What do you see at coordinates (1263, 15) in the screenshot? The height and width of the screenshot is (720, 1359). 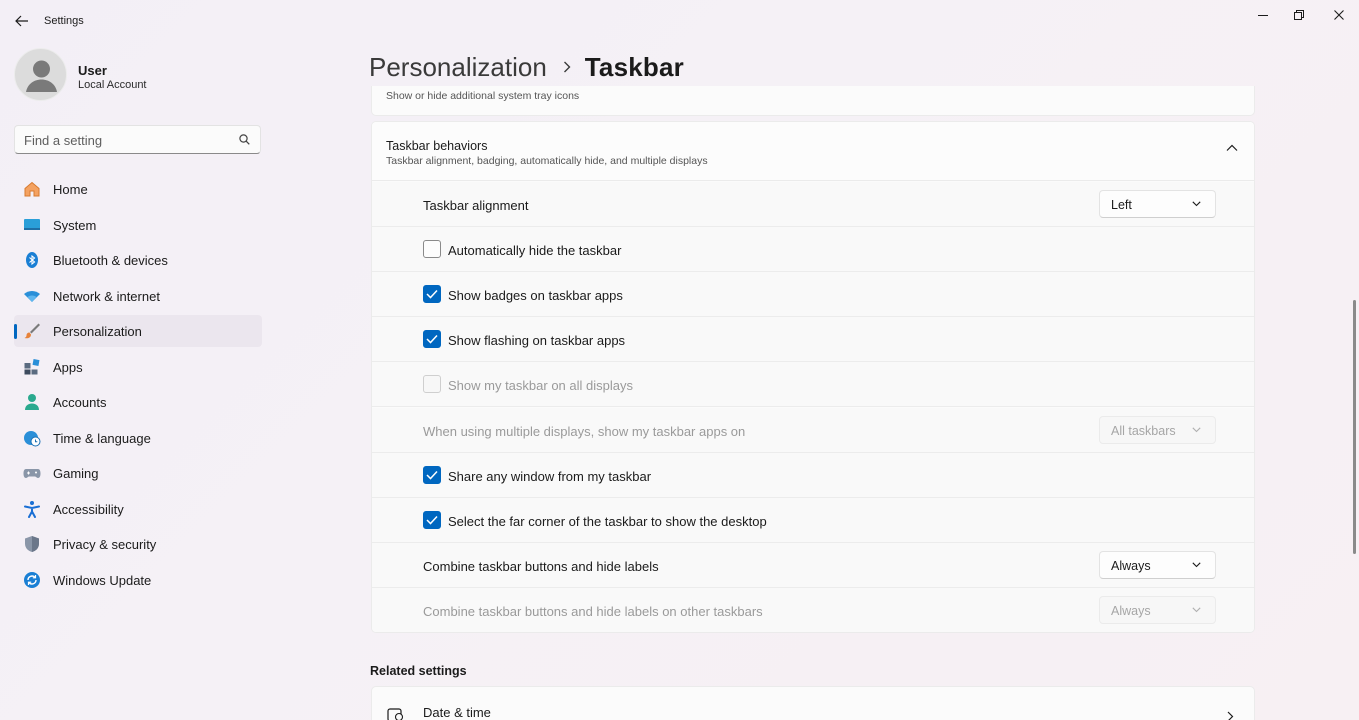 I see `minimize-icon` at bounding box center [1263, 15].